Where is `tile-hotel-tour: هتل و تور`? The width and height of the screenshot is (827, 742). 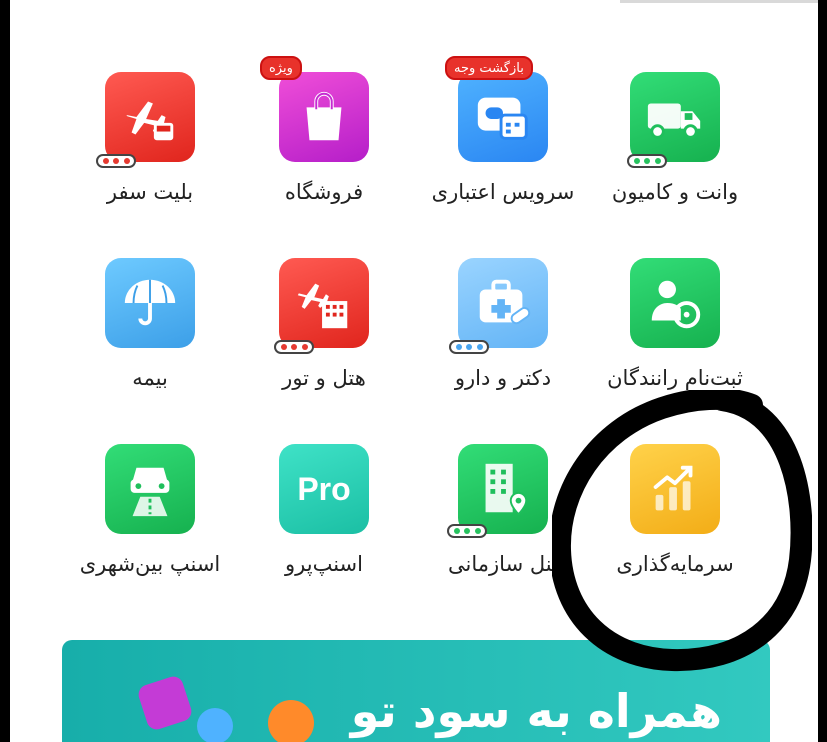
tile-hotel-tour: هتل و تور is located at coordinates (324, 338).